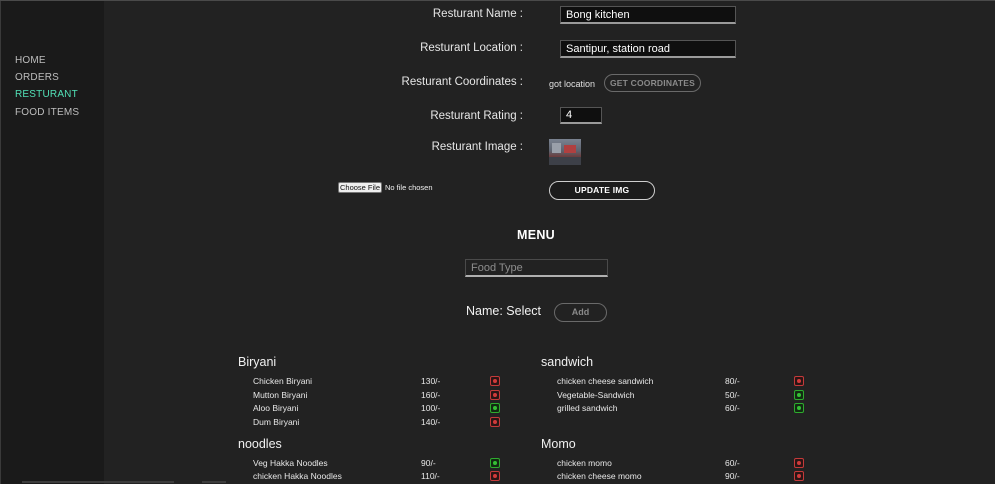 The height and width of the screenshot is (484, 995). Describe the element at coordinates (47, 112) in the screenshot. I see `sidebar-item-food-items: FOOD ITEMS` at that location.